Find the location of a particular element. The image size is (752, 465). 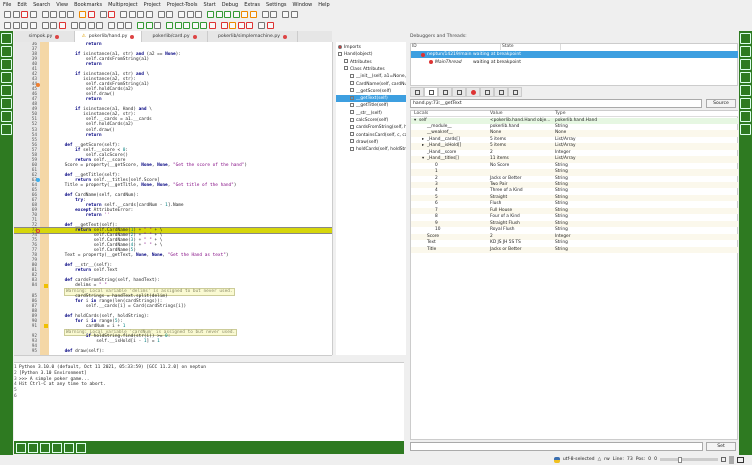

shell-icon is located at coordinates (21, 447).